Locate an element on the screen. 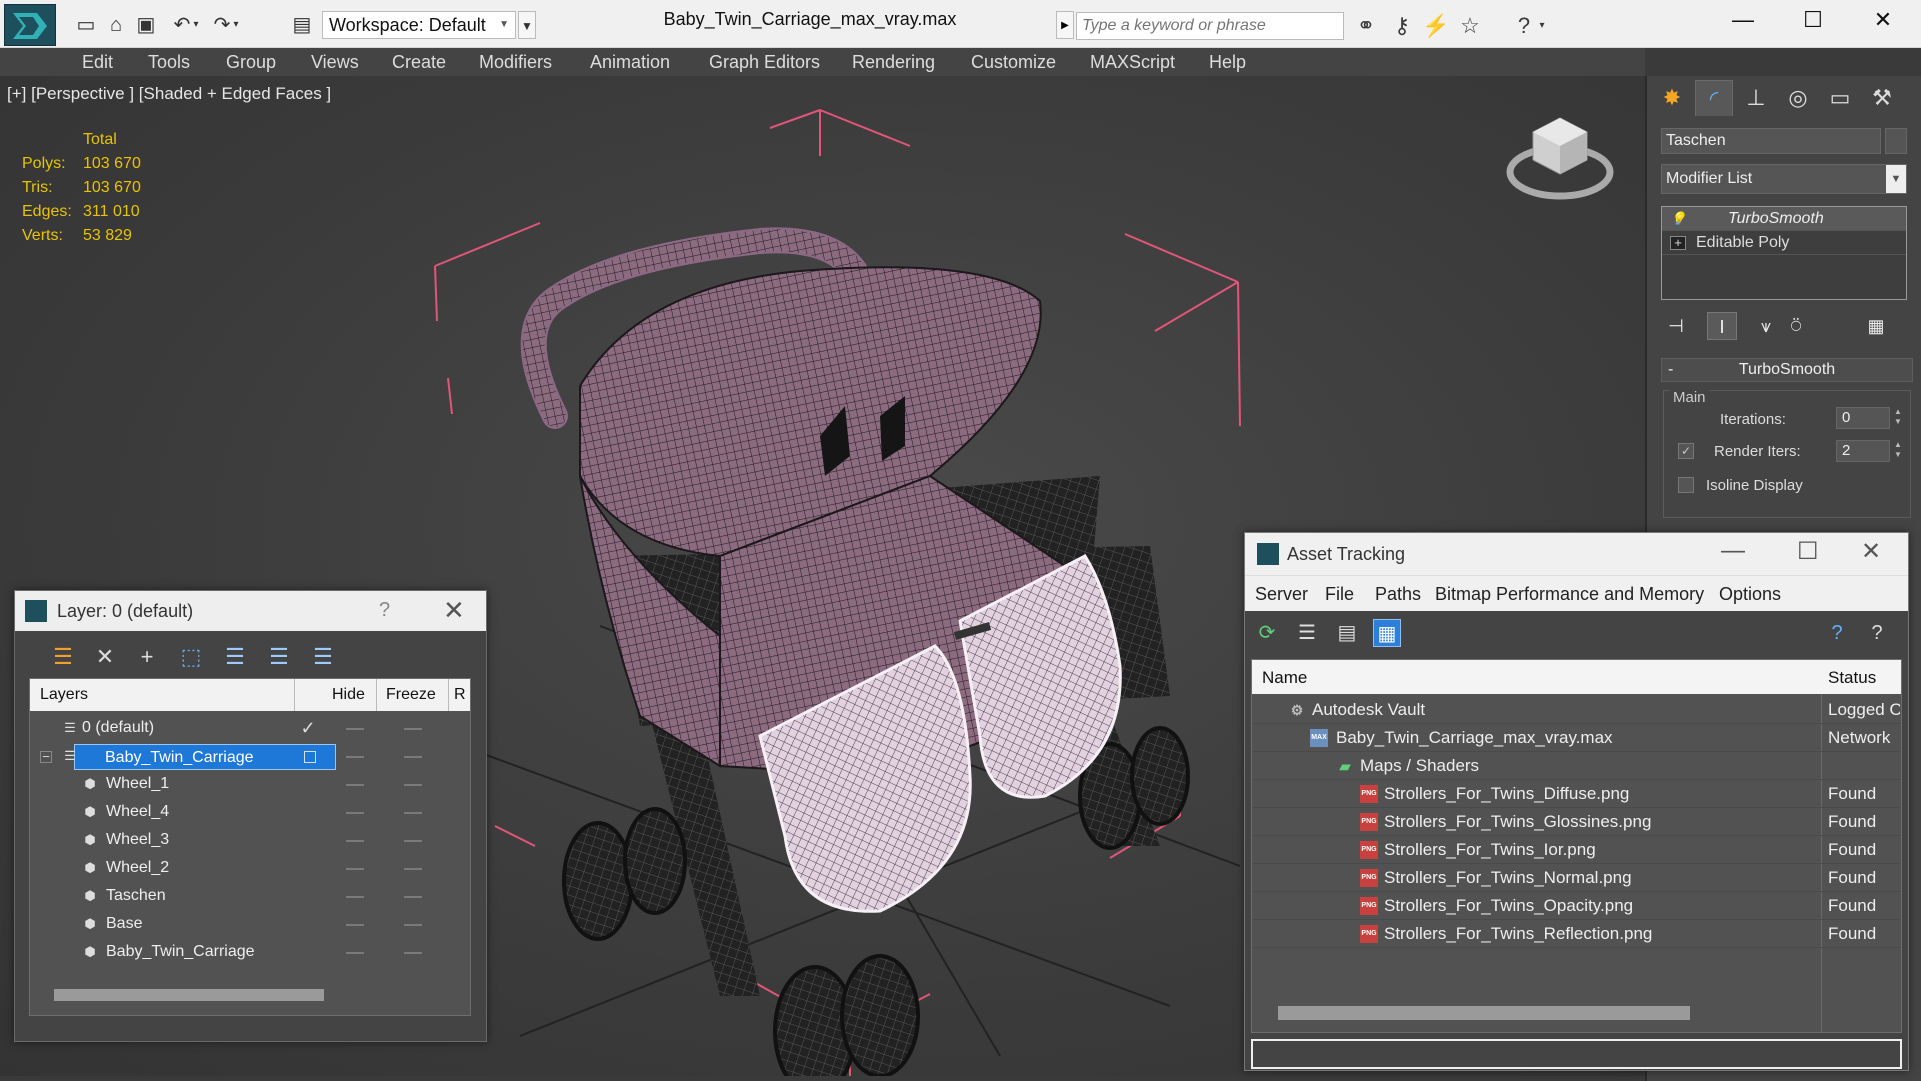 Image resolution: width=1921 pixels, height=1081 pixels. workspace-dropdown: Workspace: Default ▼ is located at coordinates (419, 25).